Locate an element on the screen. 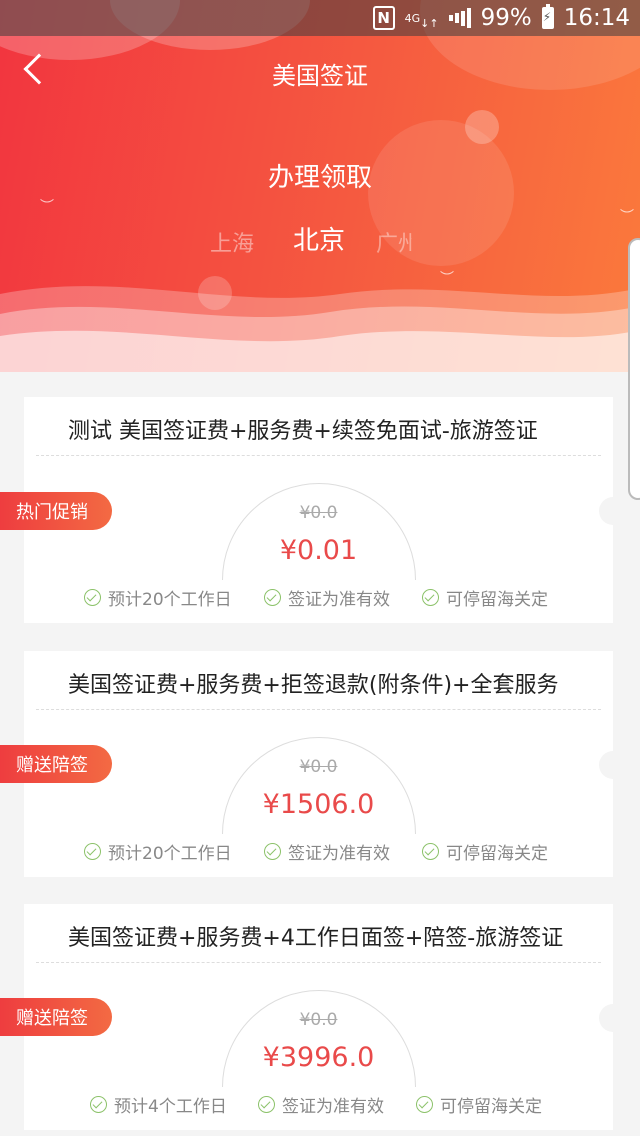  nav-bar: 美国签证 is located at coordinates (320, 70).